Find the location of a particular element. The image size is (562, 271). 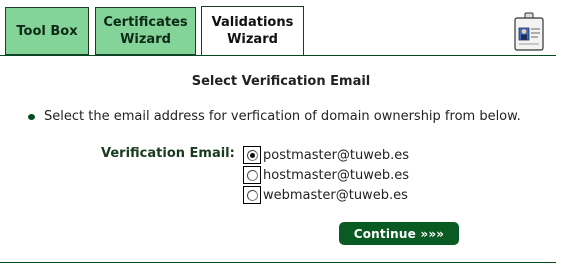

radio-selected-icon is located at coordinates (252, 155).